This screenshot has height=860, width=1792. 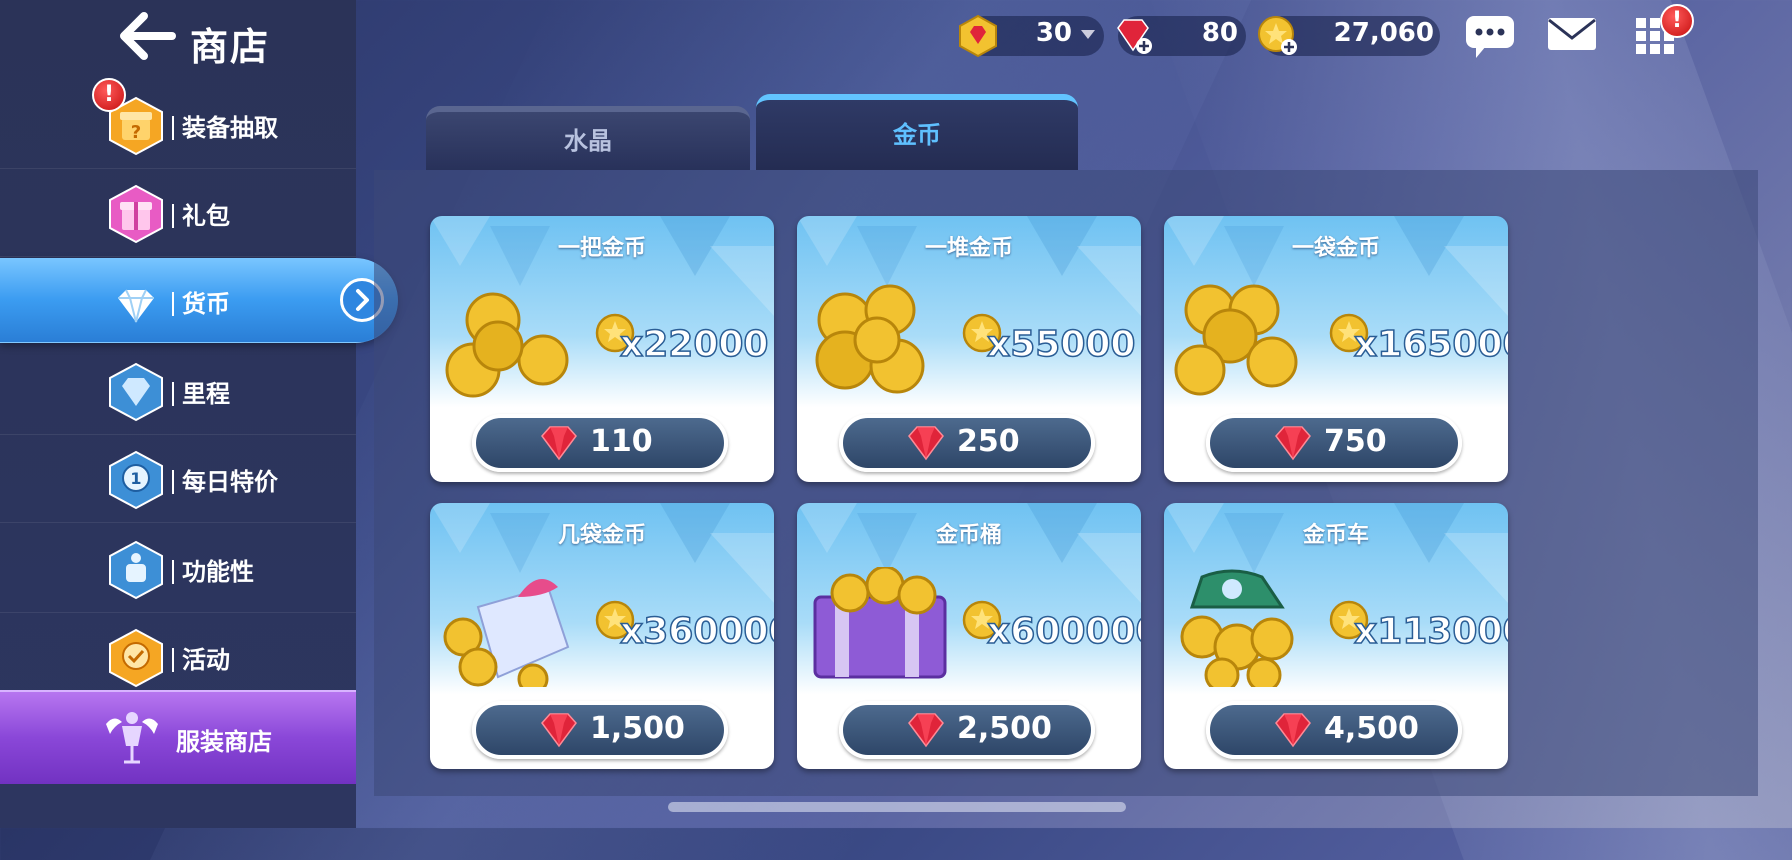 I want to click on product-name: 一袋金币, so click(x=1335, y=248).